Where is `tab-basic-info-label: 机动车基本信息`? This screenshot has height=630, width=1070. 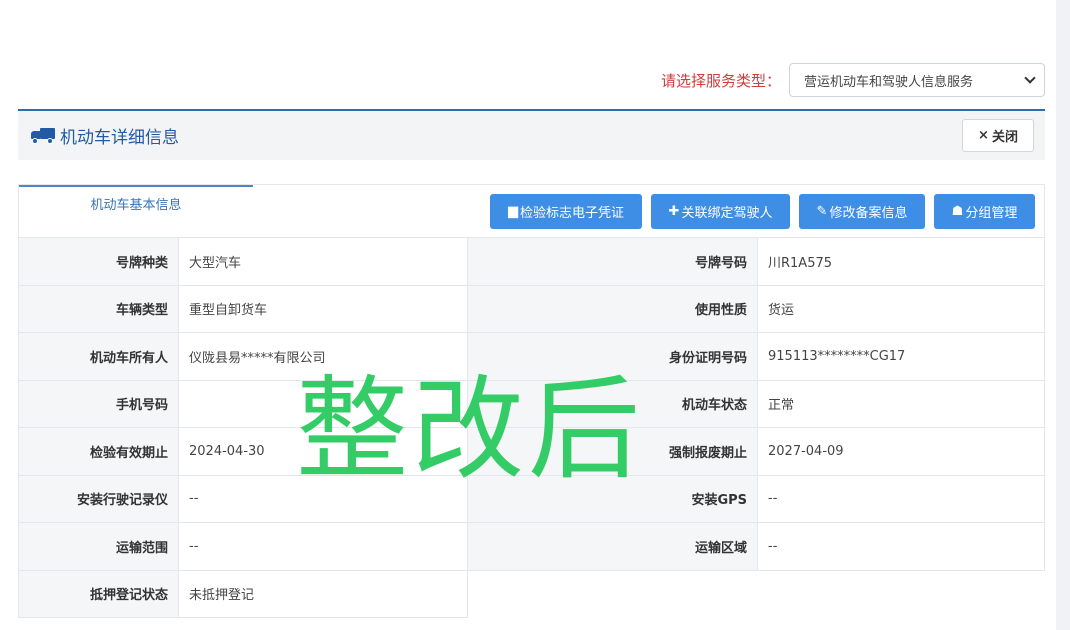 tab-basic-info-label: 机动车基本信息 is located at coordinates (136, 205).